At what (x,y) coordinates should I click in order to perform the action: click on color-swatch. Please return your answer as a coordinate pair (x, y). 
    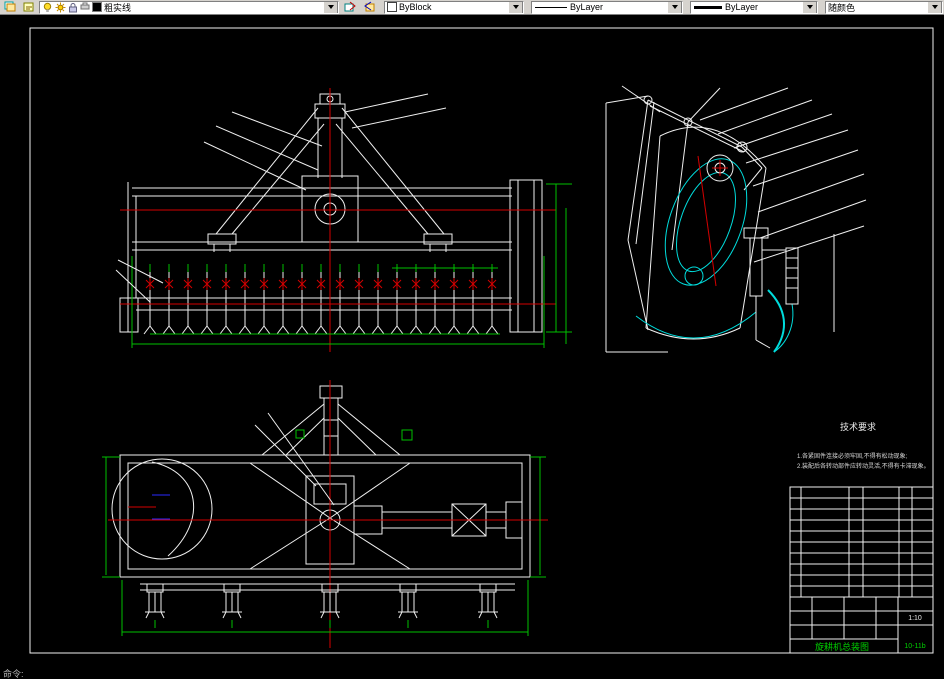
    Looking at the image, I should click on (392, 7).